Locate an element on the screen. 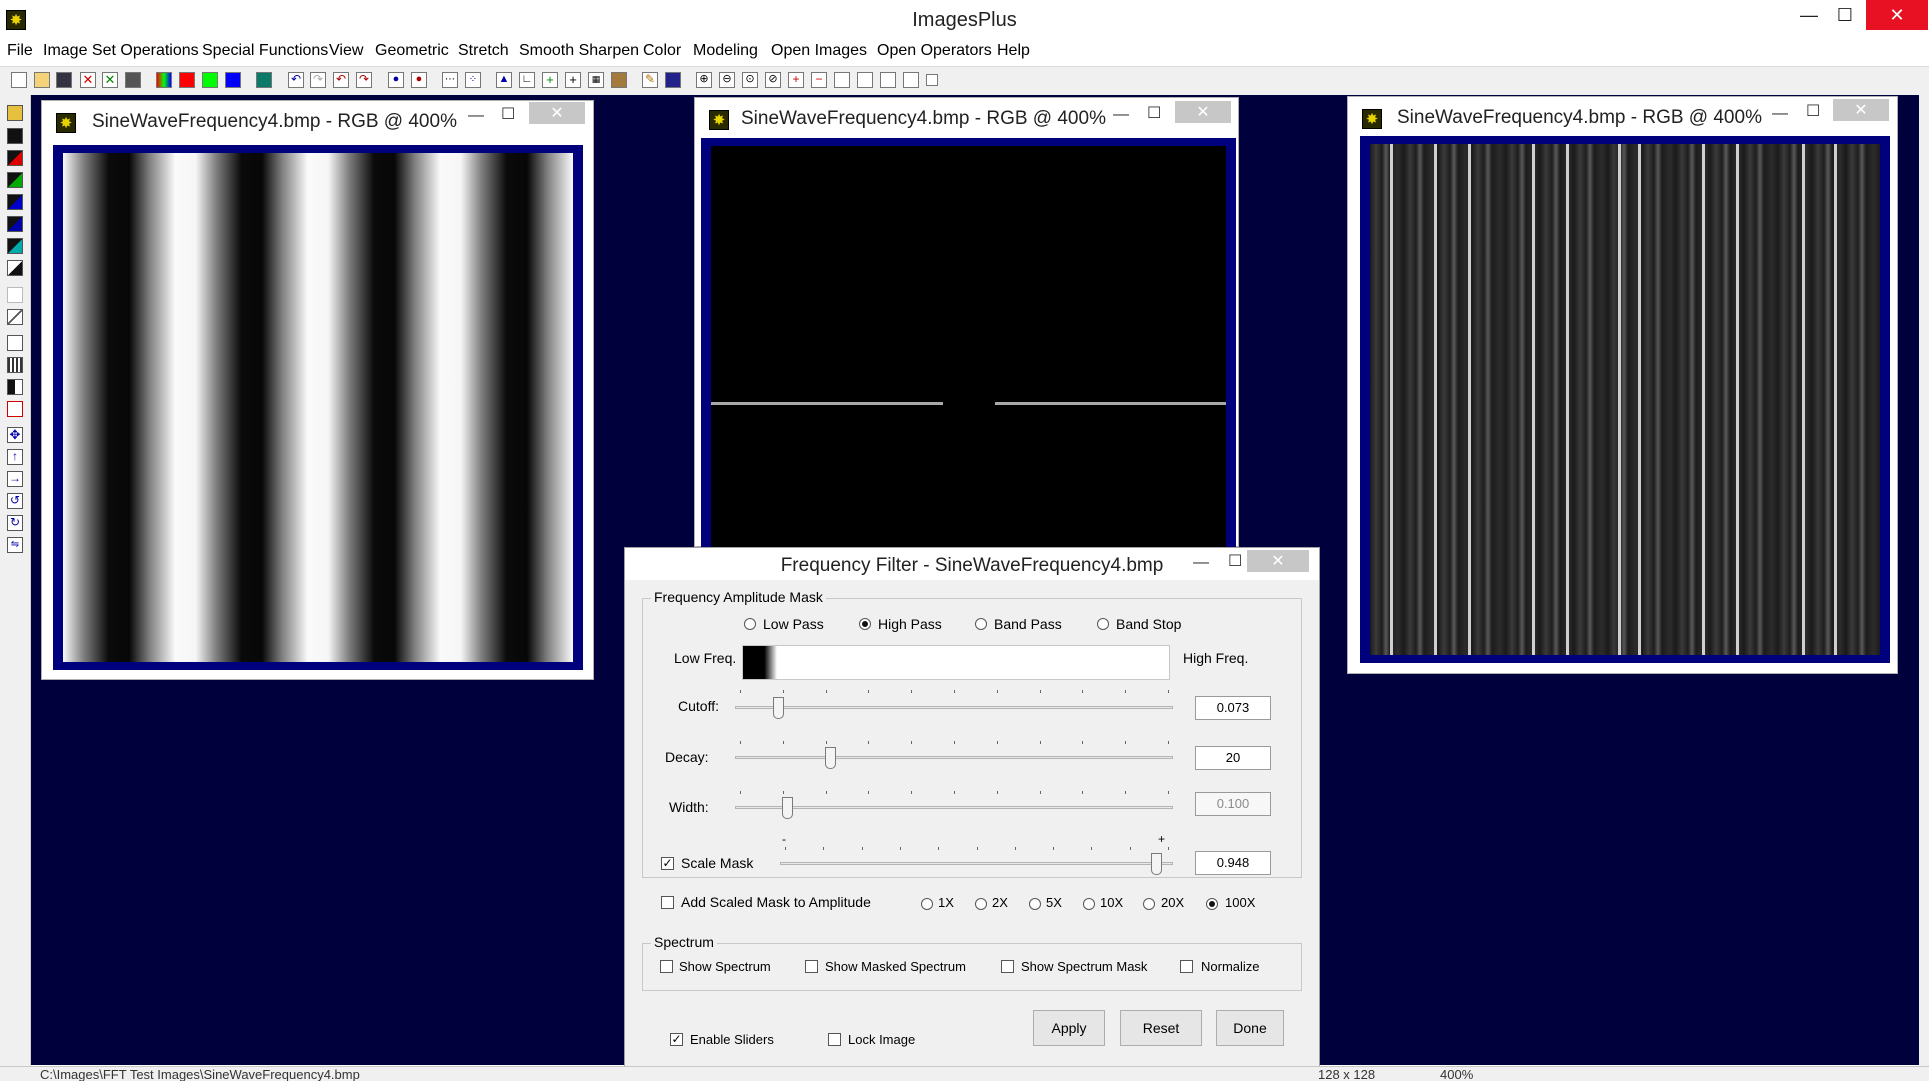 The height and width of the screenshot is (1081, 1929). menu-open-images: Open Images is located at coordinates (819, 51).